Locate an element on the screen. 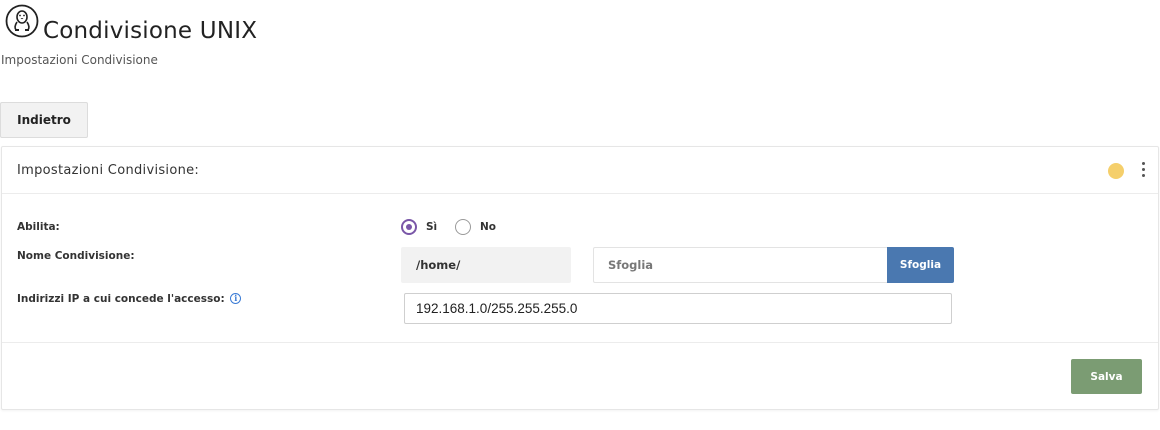 This screenshot has width=1160, height=430. ip-access-label: Indirizzi IP a cui concede l'accesso: is located at coordinates (121, 299).